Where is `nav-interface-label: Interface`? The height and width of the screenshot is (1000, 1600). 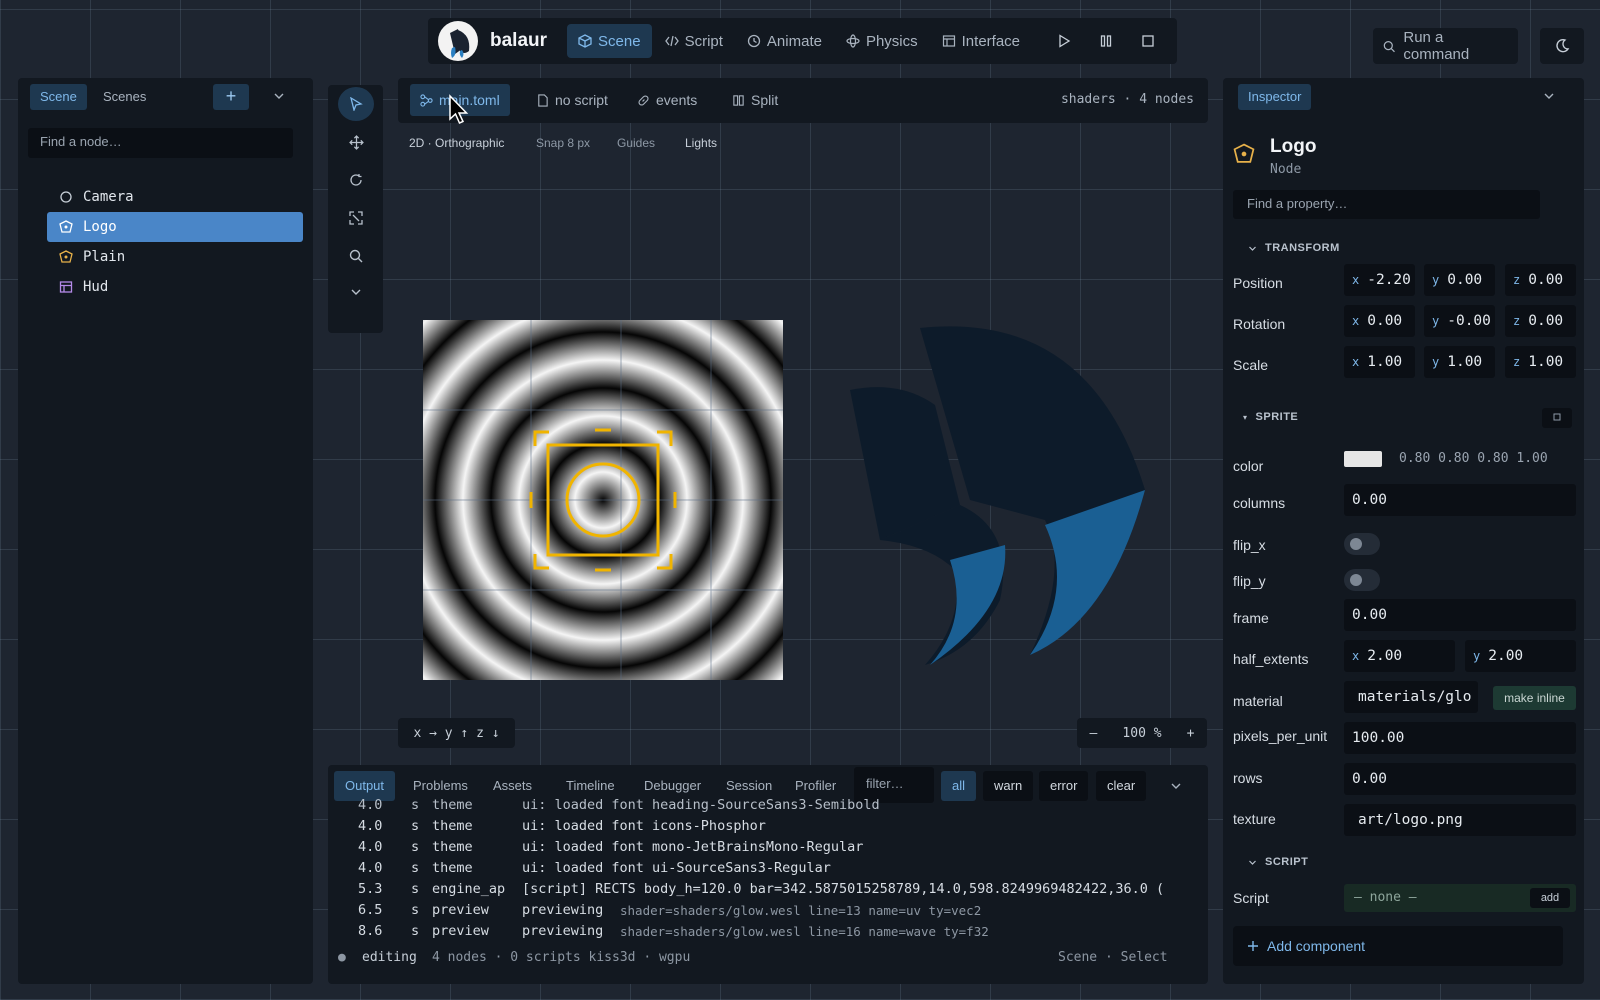
nav-interface-label: Interface is located at coordinates (991, 41).